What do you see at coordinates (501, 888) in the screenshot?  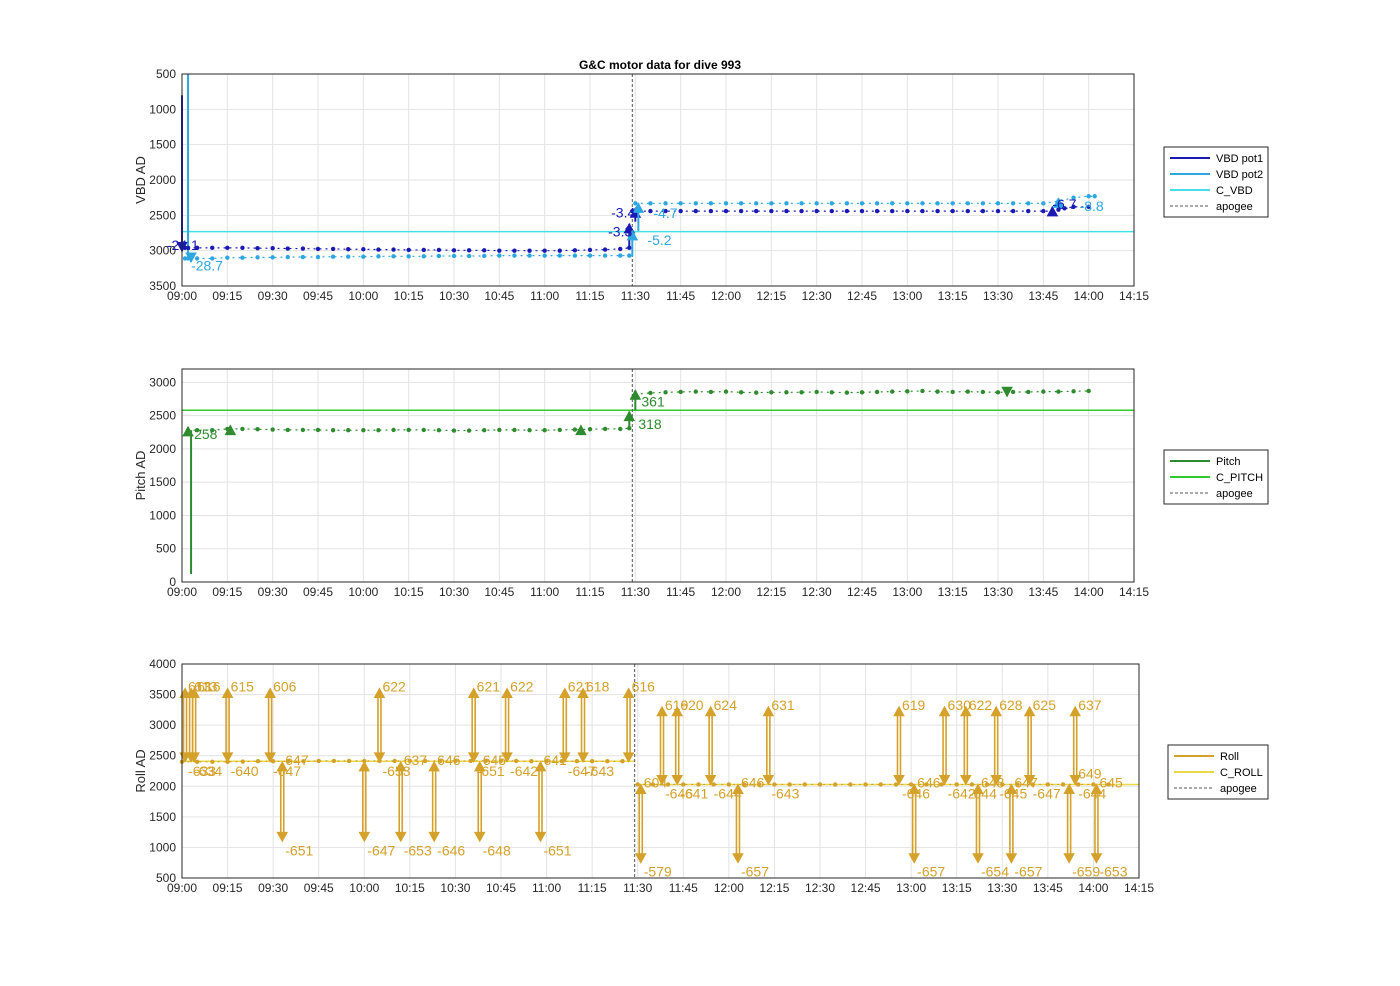 I see `x-tick-label: 10:45` at bounding box center [501, 888].